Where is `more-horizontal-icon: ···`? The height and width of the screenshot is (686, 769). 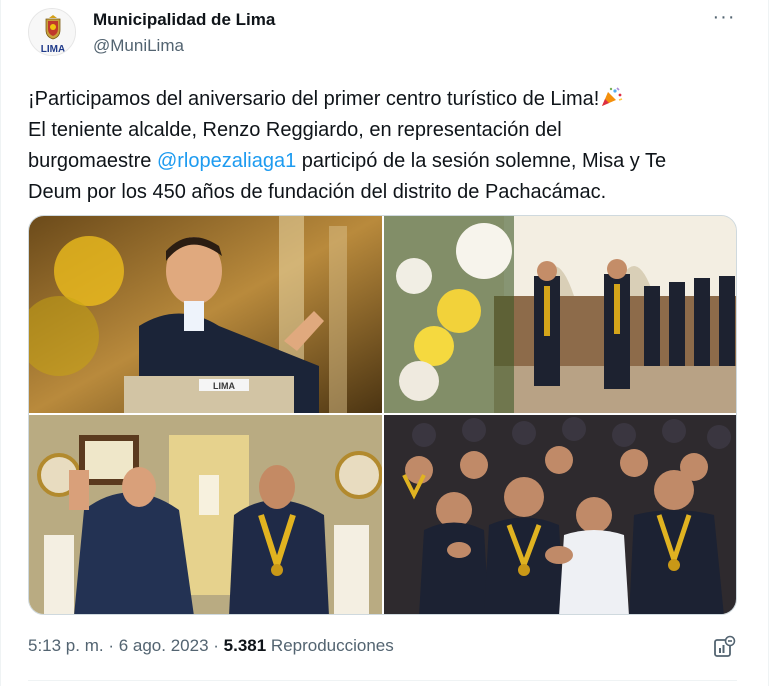 more-horizontal-icon: ··· is located at coordinates (724, 17).